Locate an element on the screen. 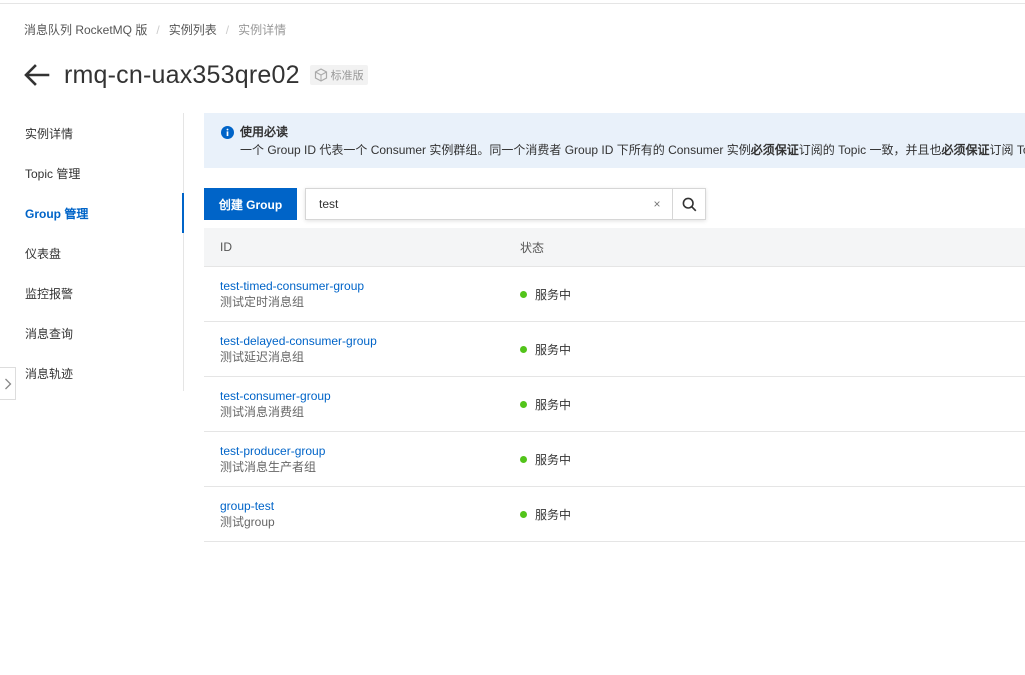 The height and width of the screenshot is (675, 1025). notice-title: 使用必读 is located at coordinates (264, 132).